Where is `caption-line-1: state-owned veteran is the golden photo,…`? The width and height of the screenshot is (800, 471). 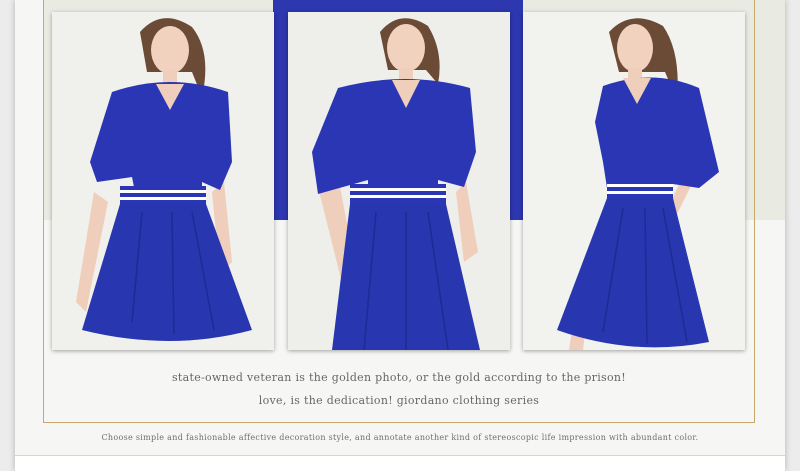 caption-line-1: state-owned veteran is the golden photo,… is located at coordinates (399, 377).